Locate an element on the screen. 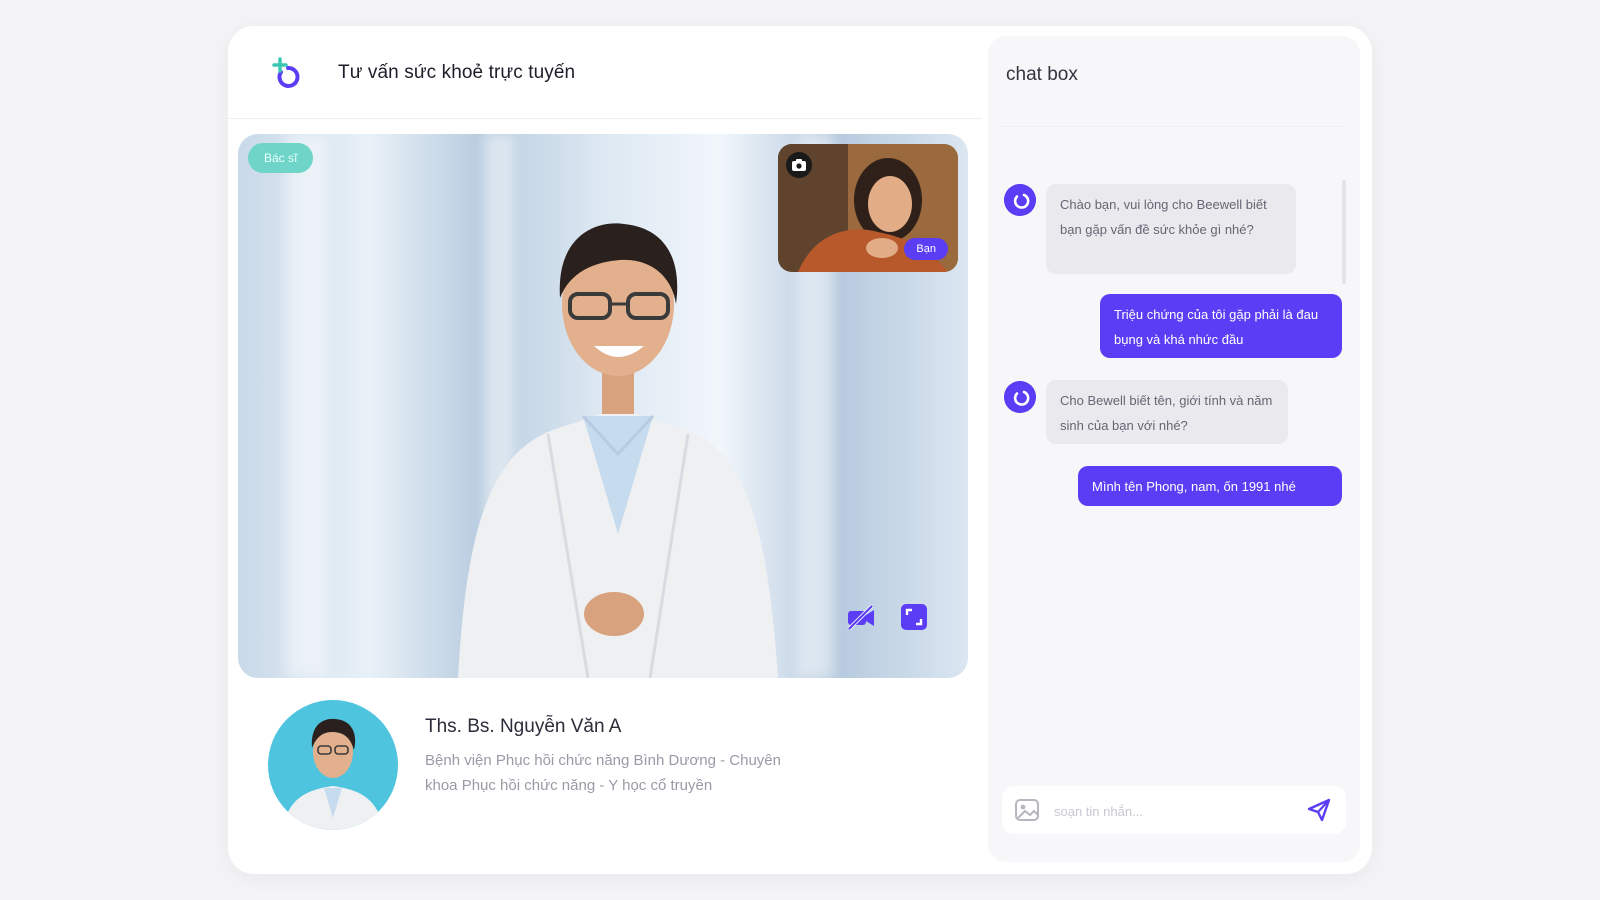 This screenshot has height=900, width=1600. camera-off-button is located at coordinates (861, 617).